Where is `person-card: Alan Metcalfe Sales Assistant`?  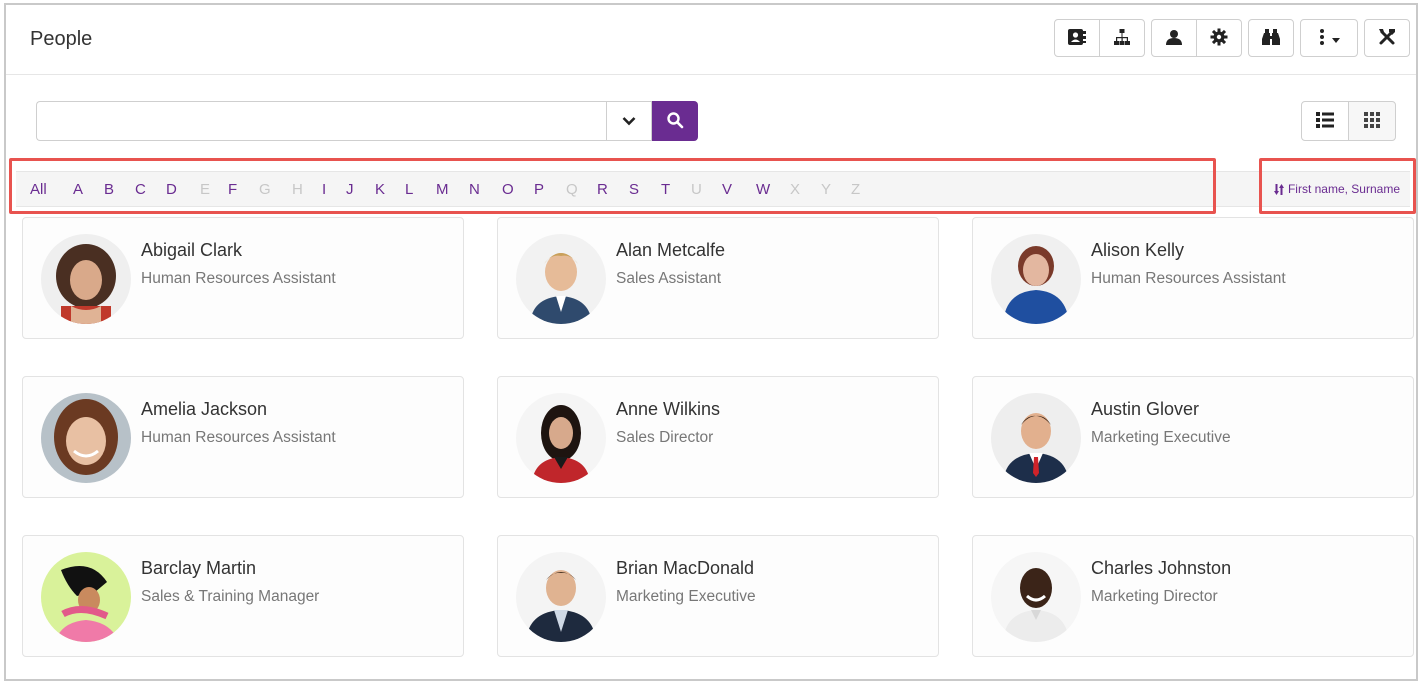 person-card: Alan Metcalfe Sales Assistant is located at coordinates (718, 278).